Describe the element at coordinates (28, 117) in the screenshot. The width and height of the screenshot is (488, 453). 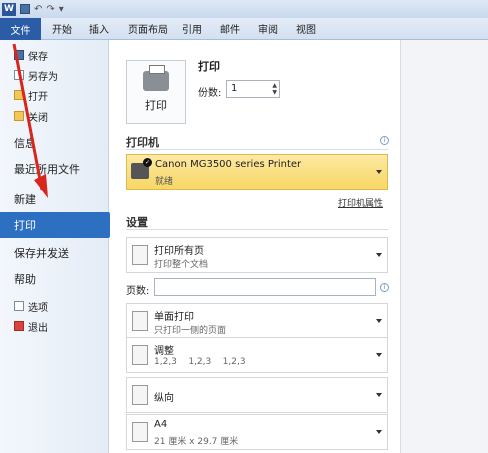
I see `arrow-shaft` at that location.